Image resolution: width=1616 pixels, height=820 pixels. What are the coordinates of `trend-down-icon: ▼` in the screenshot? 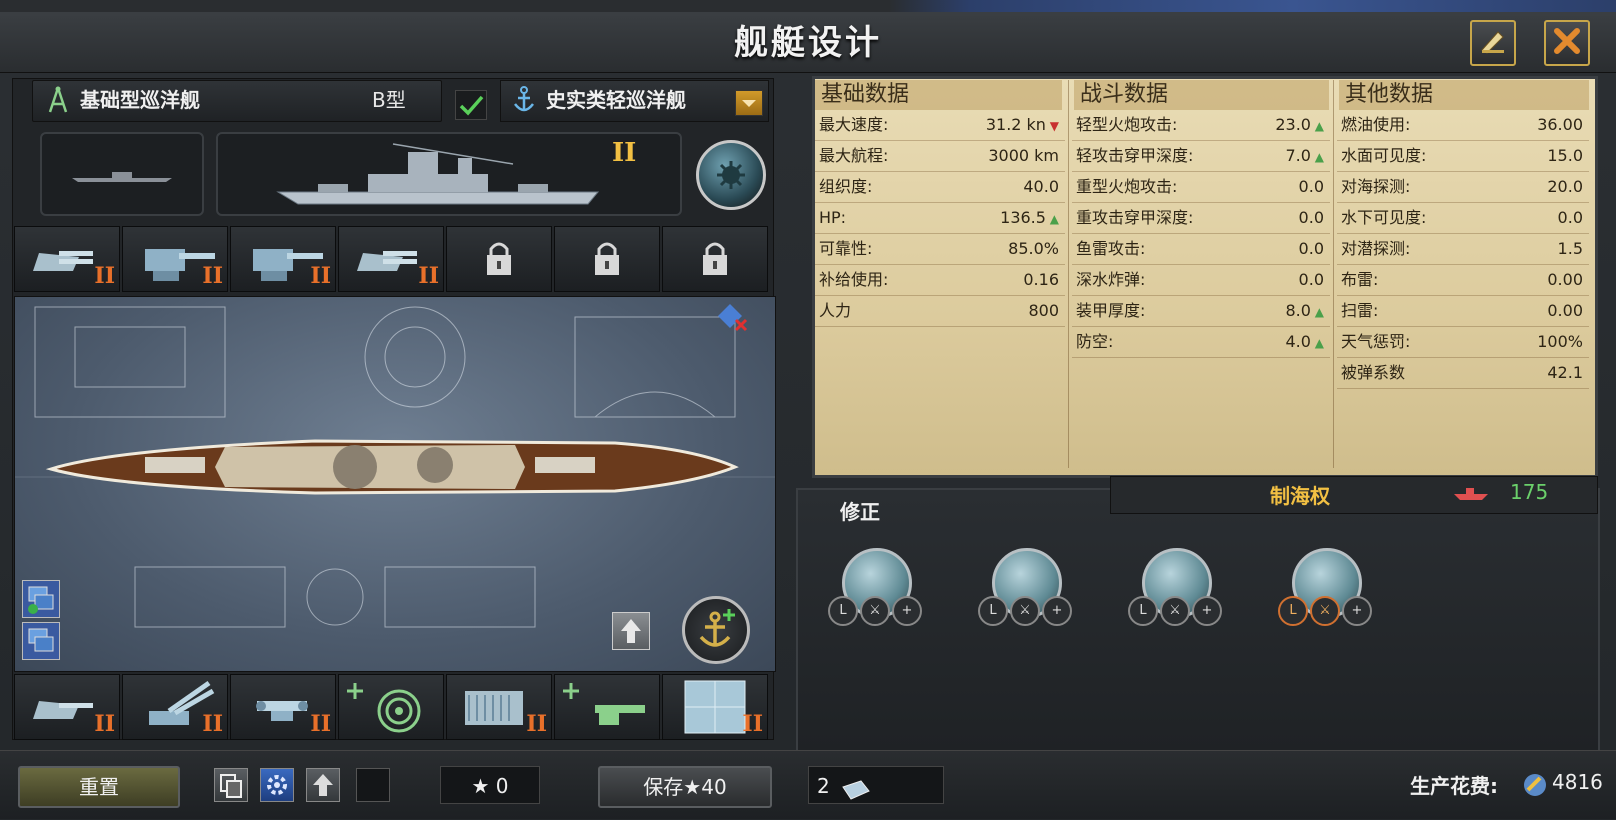 It's located at (1052, 126).